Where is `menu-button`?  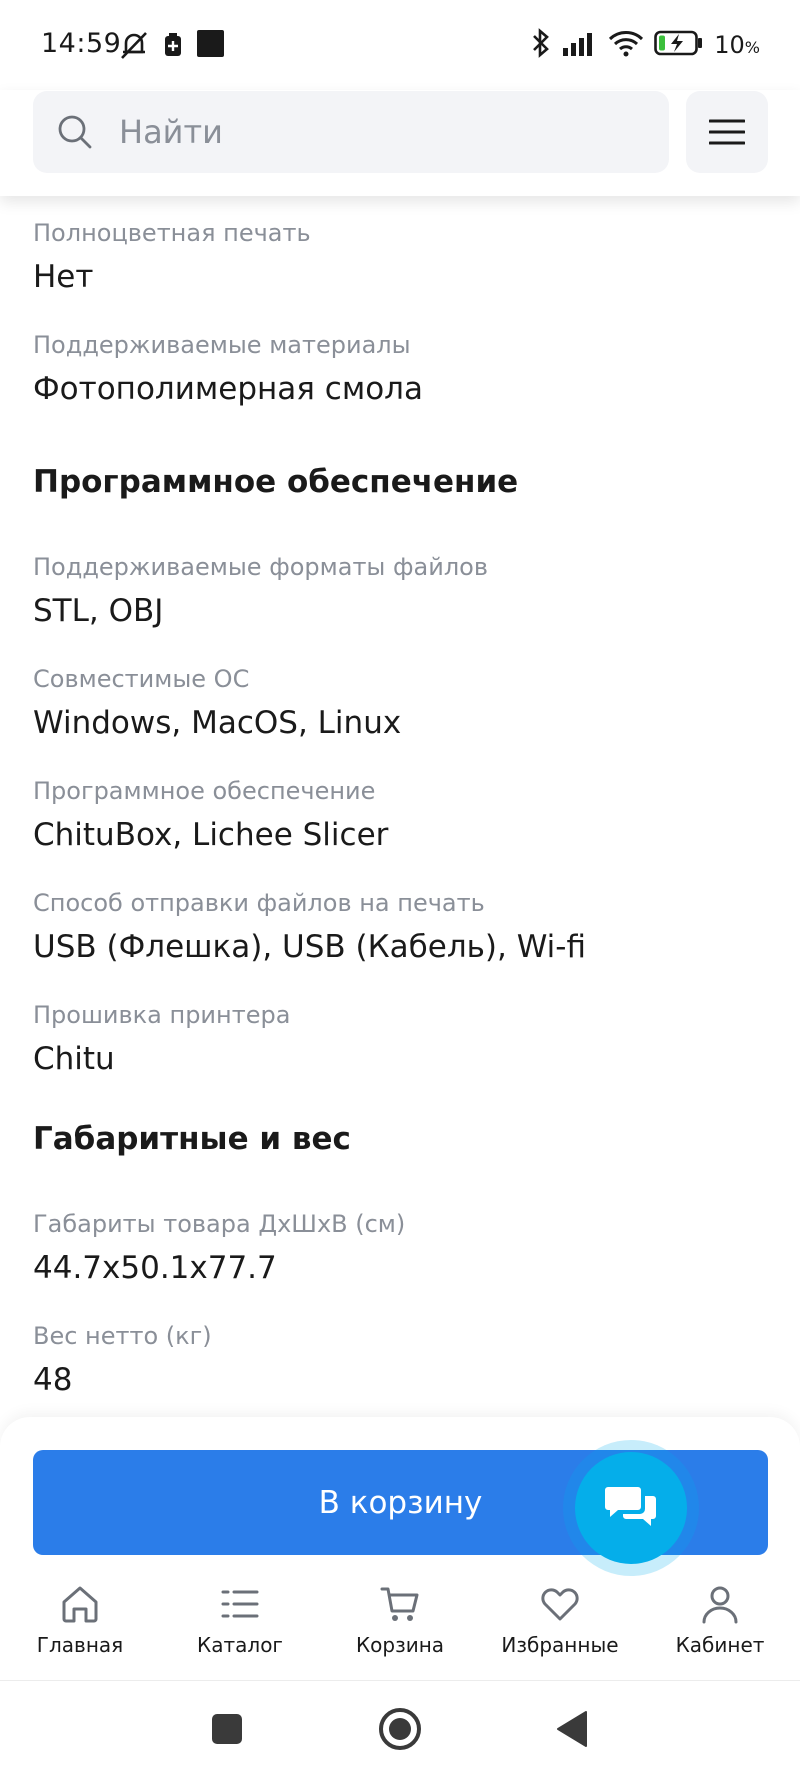
menu-button is located at coordinates (727, 132).